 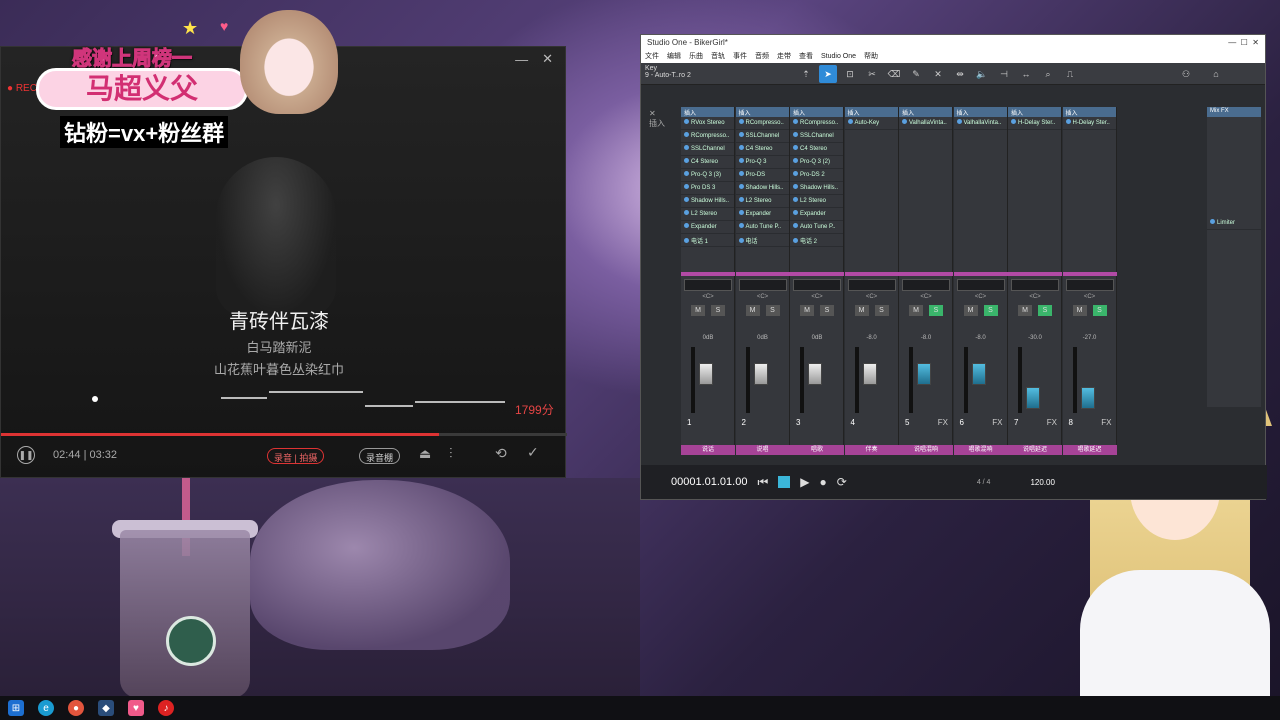 I want to click on quantize-icon: ↔, so click(x=1026, y=74).